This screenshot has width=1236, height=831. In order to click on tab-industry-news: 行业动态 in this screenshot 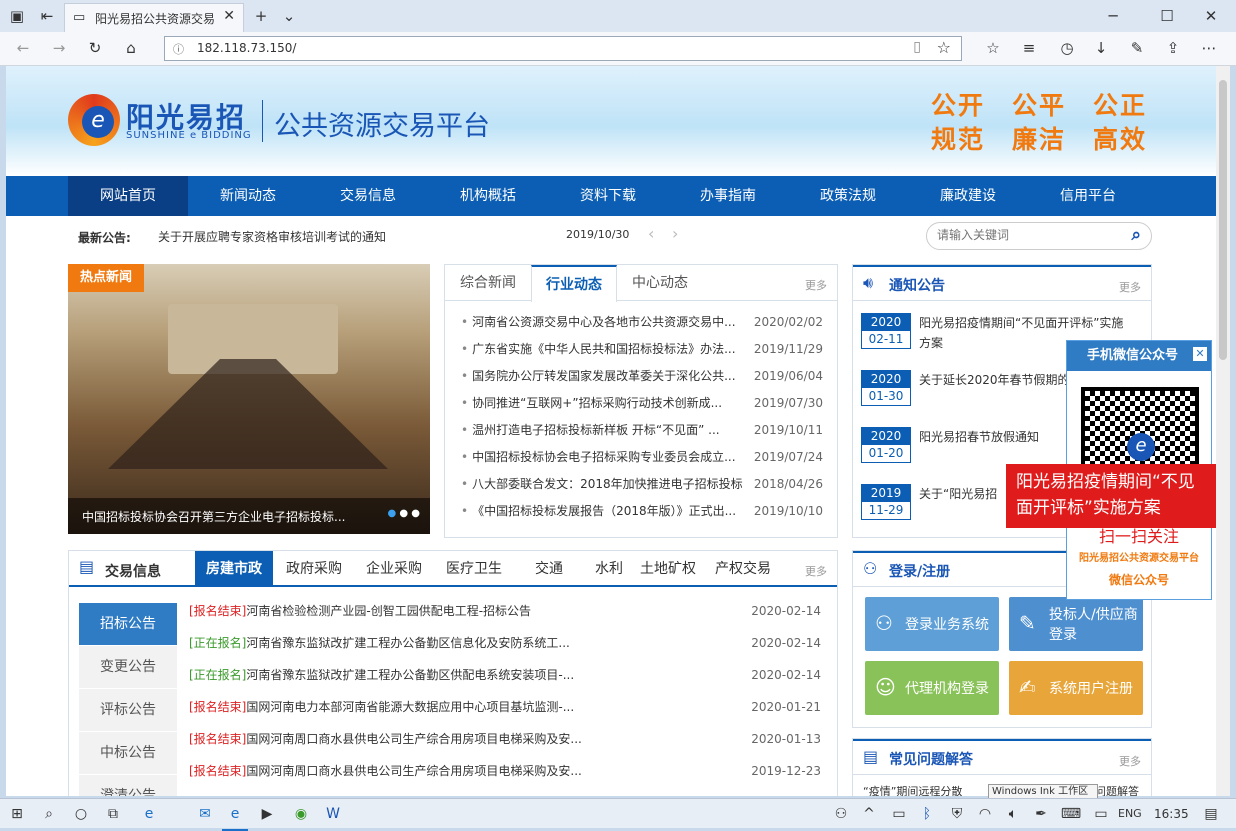, I will do `click(574, 283)`.